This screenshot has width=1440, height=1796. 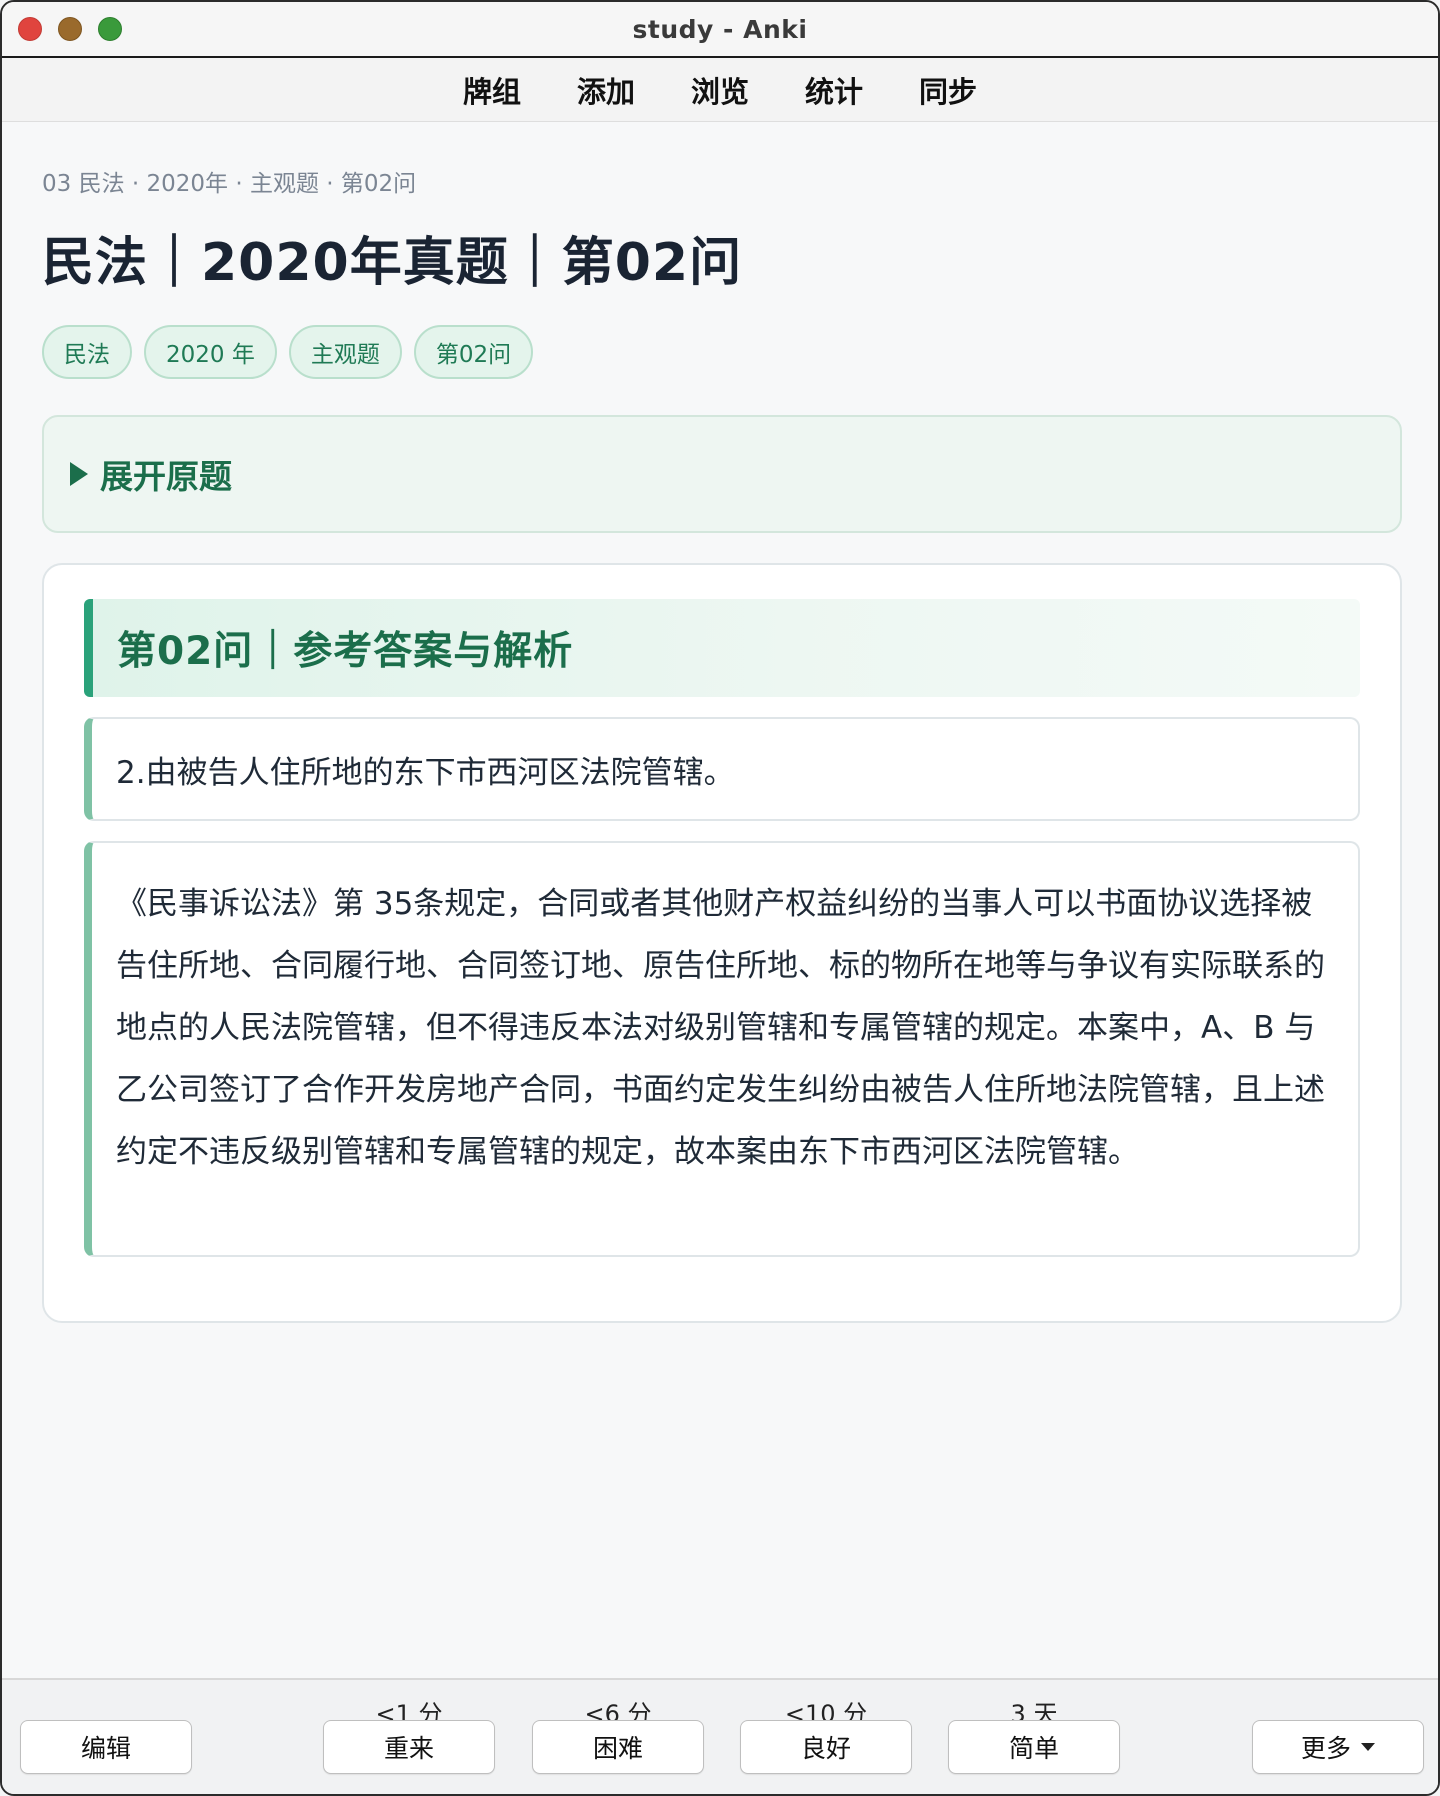 I want to click on toolbar-add: 添加, so click(x=606, y=90).